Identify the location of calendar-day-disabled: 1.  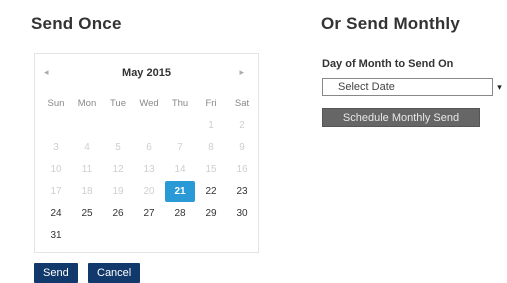
(211, 125).